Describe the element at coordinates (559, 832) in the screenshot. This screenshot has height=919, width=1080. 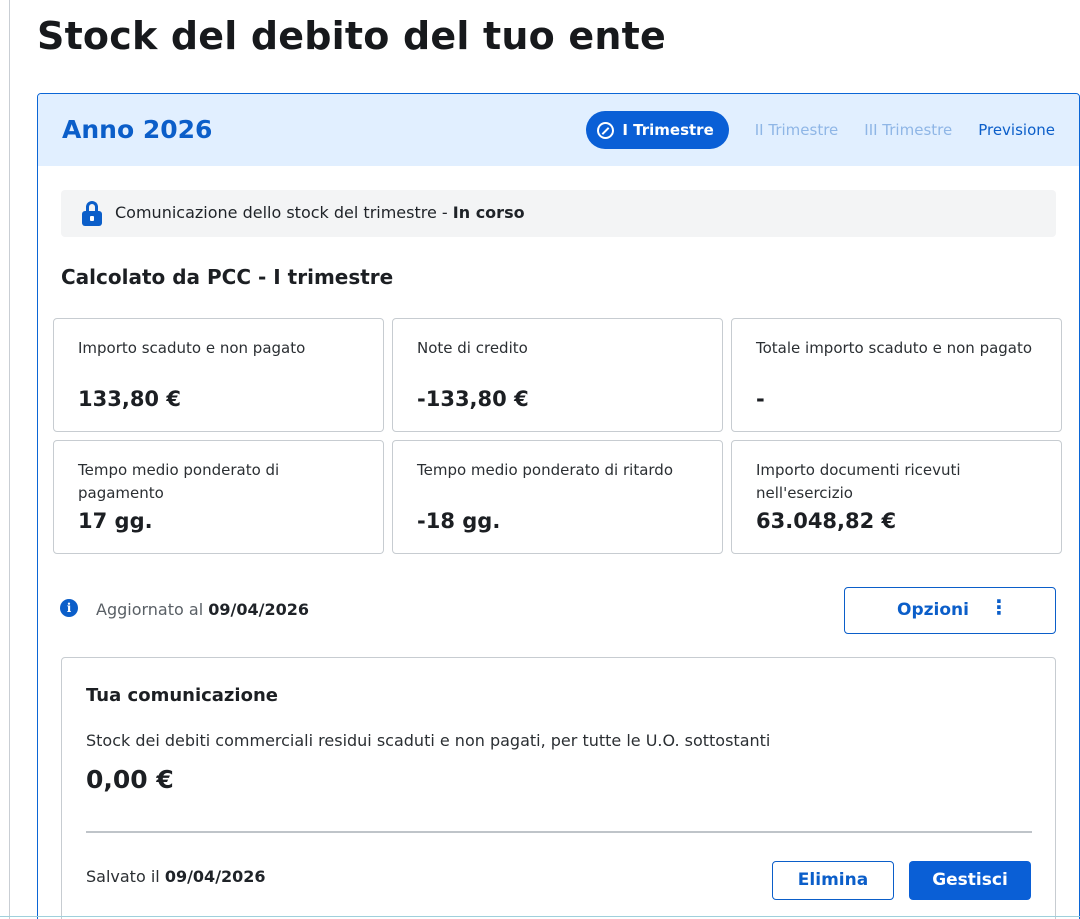
I see `divider` at that location.